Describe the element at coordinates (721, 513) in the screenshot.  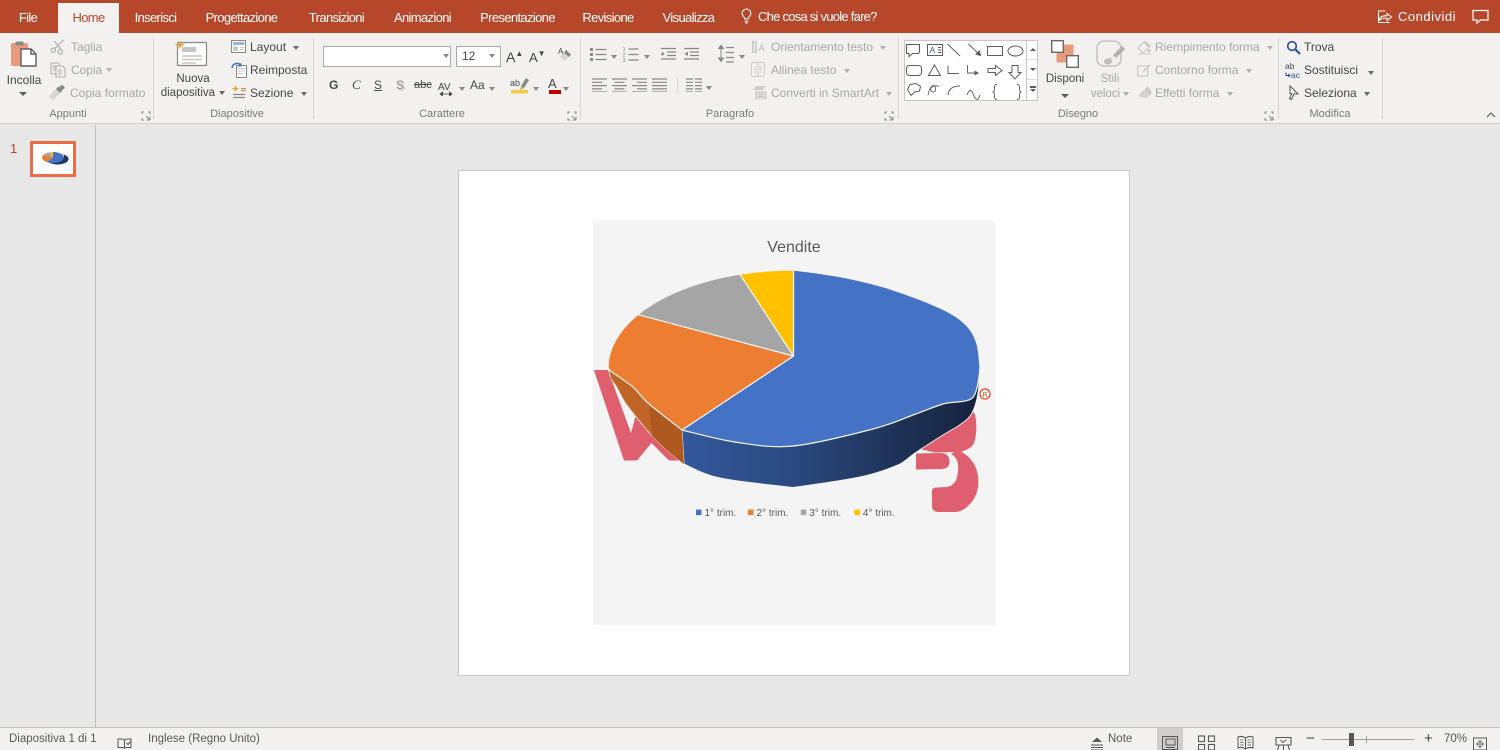
I see `svg-text: 1° trim.` at that location.